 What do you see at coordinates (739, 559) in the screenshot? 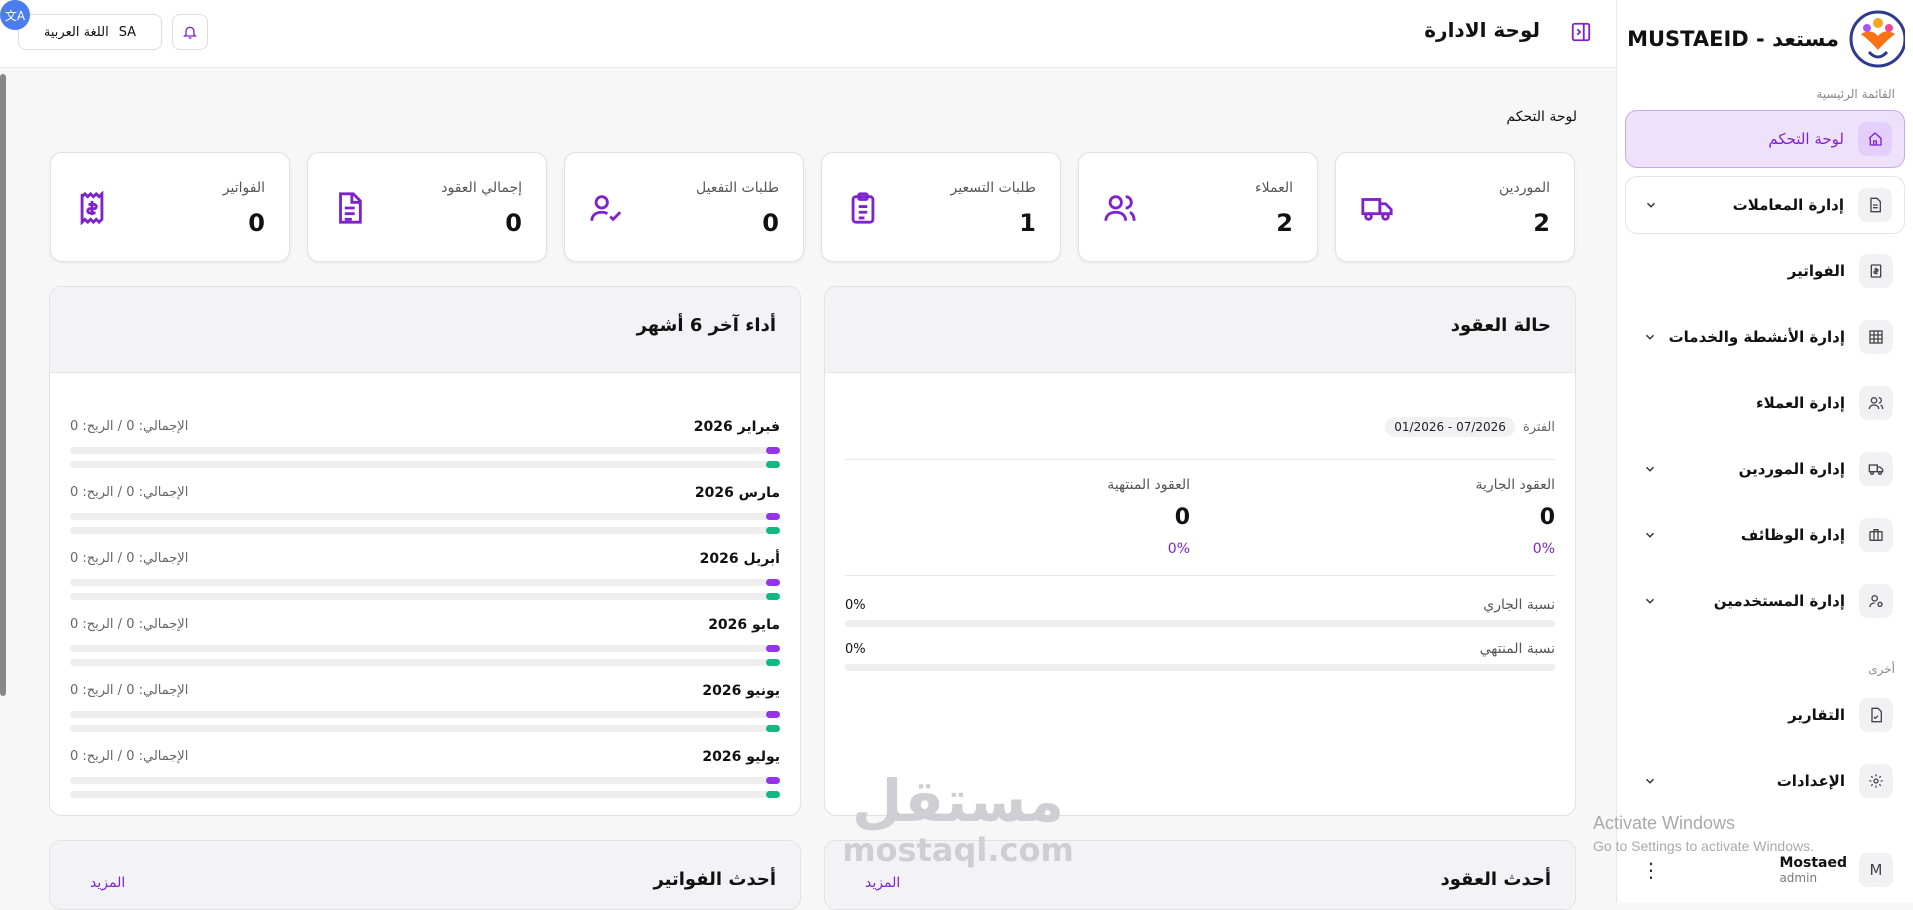
I see `month-name: أبريل 2026` at bounding box center [739, 559].